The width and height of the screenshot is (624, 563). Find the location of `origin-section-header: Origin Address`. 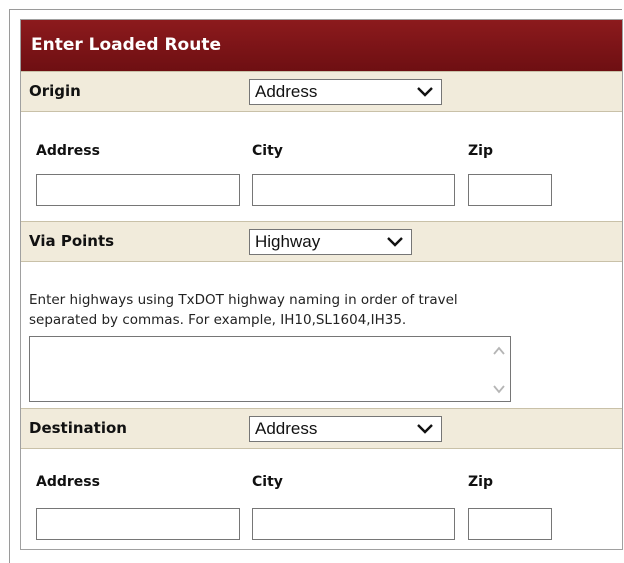

origin-section-header: Origin Address is located at coordinates (321, 91).